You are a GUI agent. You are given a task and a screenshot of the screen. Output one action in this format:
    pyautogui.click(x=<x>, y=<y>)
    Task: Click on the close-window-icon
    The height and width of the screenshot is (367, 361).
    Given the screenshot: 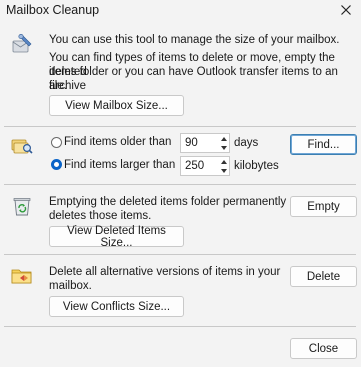 What is the action you would take?
    pyautogui.click(x=346, y=10)
    